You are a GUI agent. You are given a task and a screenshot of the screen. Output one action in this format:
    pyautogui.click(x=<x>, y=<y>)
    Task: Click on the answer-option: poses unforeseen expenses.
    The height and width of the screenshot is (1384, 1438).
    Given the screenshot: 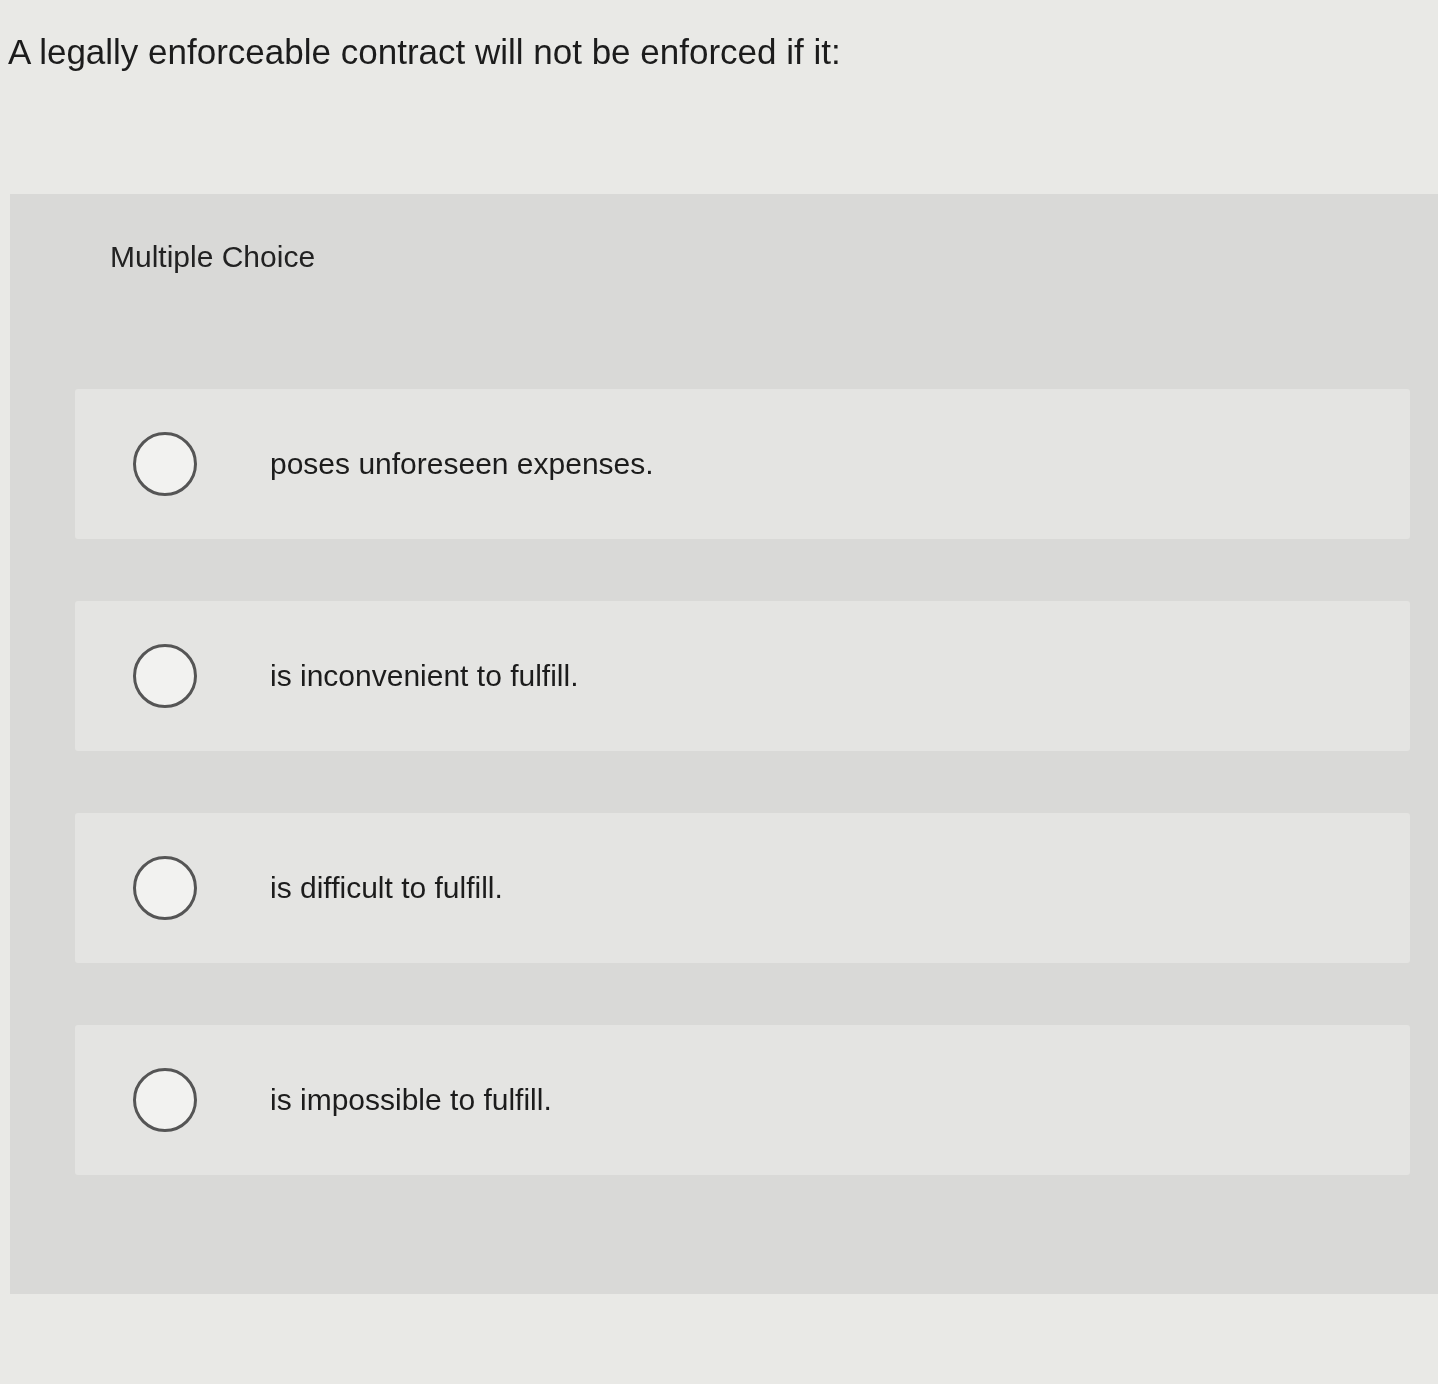 What is the action you would take?
    pyautogui.click(x=742, y=464)
    